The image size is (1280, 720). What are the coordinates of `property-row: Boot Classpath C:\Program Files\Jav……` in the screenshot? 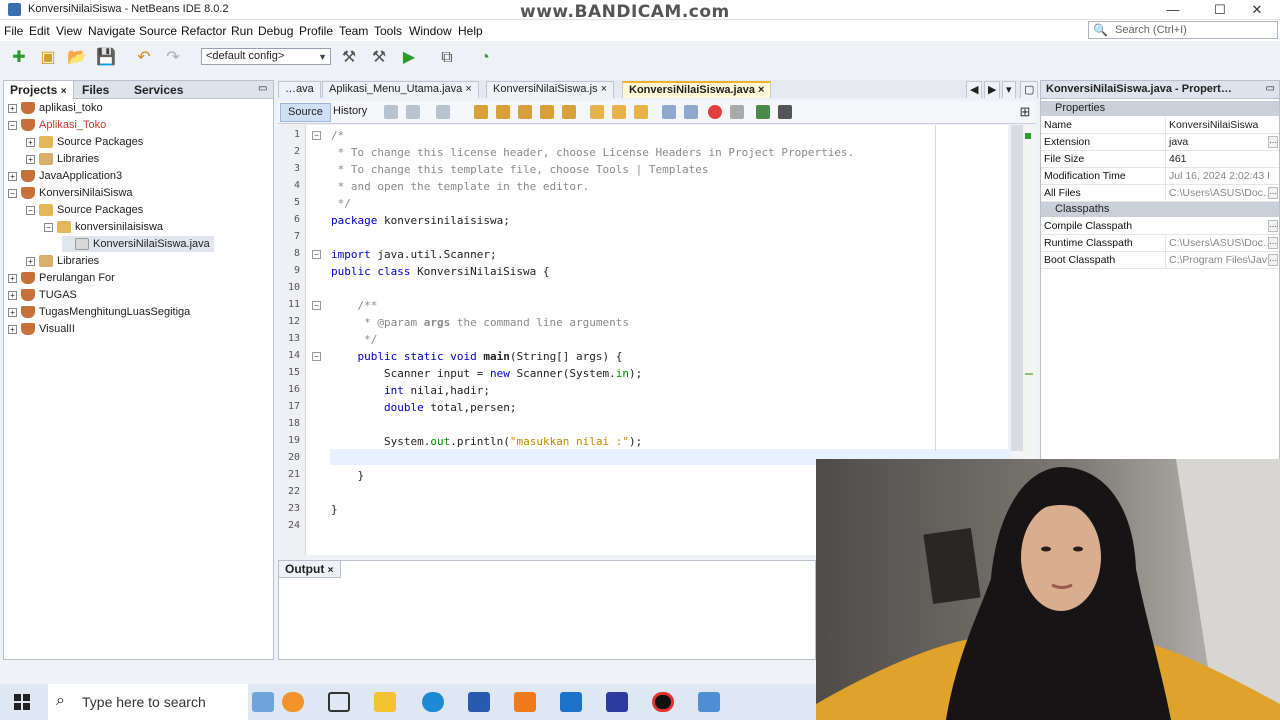 It's located at (1160, 260).